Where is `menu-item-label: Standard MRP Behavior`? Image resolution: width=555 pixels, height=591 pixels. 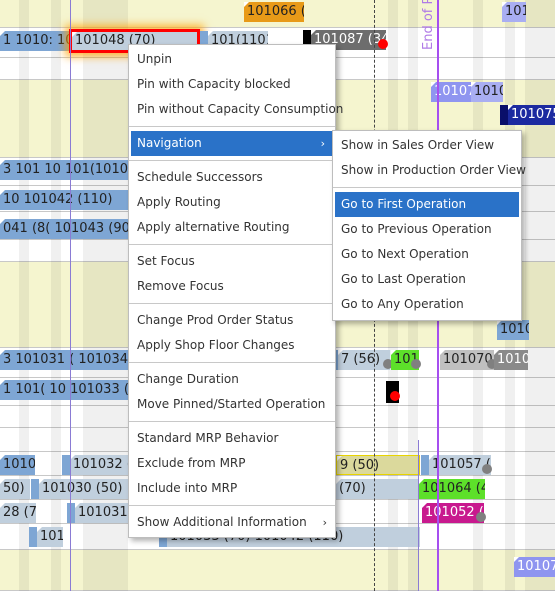 menu-item-label: Standard MRP Behavior is located at coordinates (208, 438).